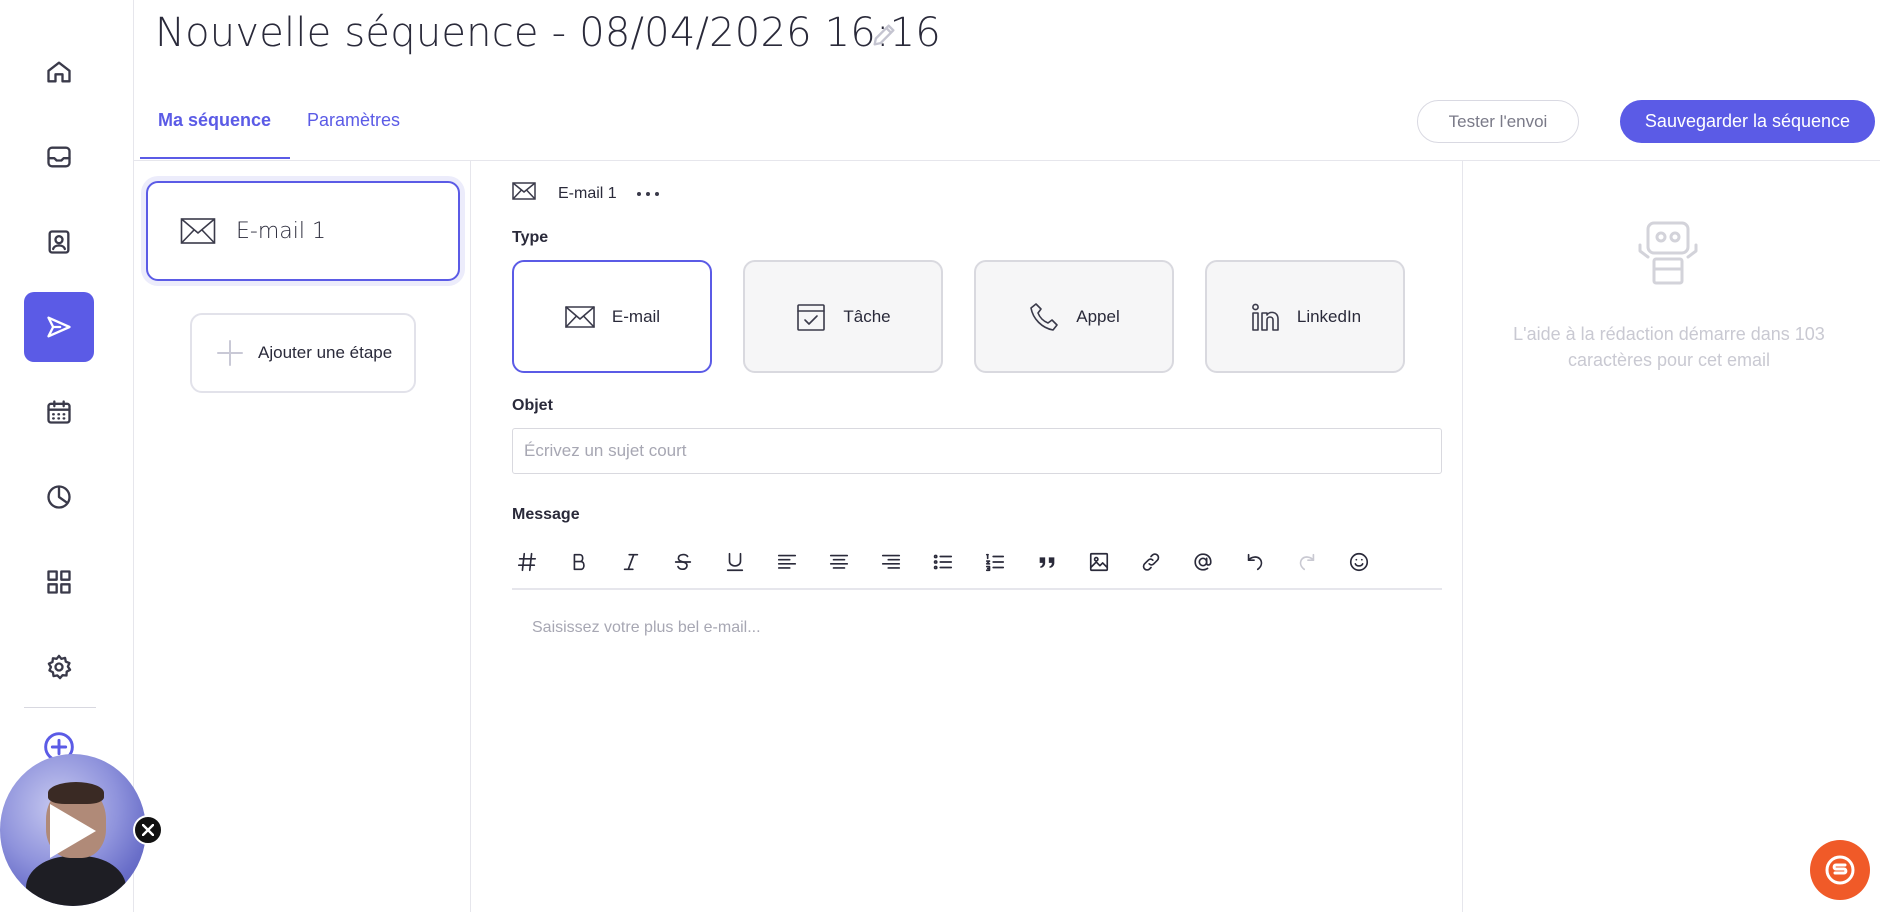 The height and width of the screenshot is (912, 1880). I want to click on grid-icon, so click(59, 582).